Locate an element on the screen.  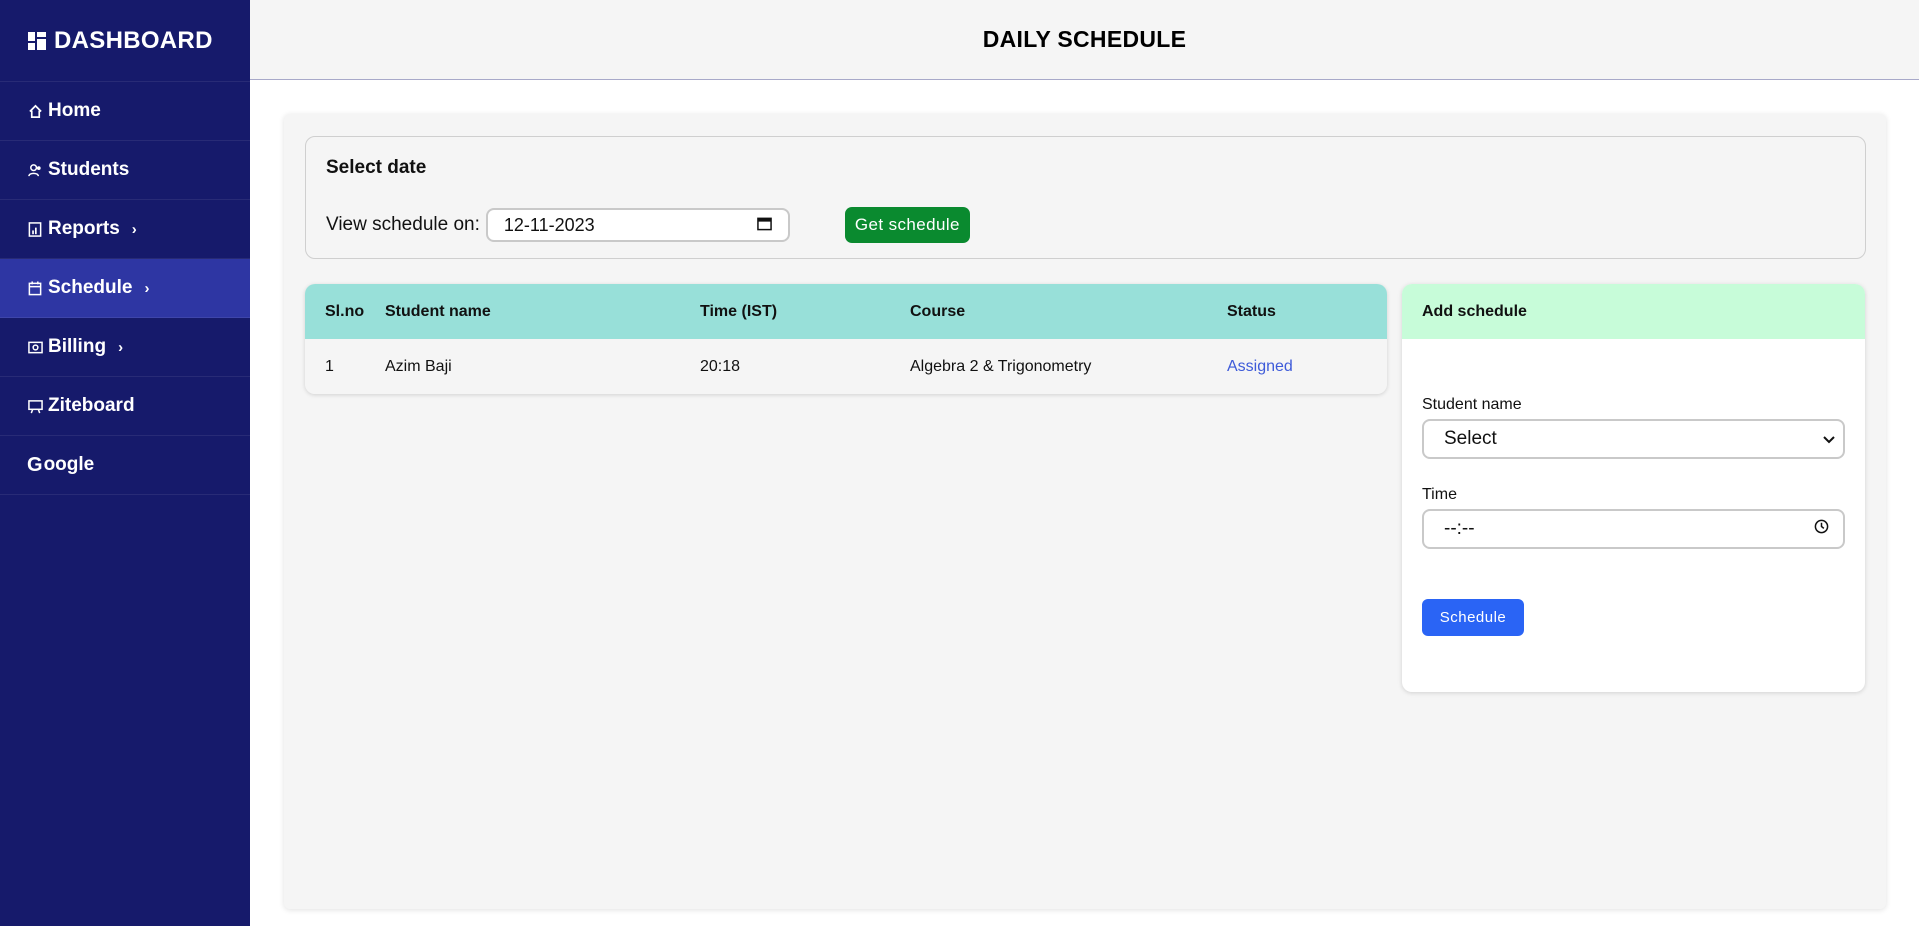
student-name-select: Select is located at coordinates (1633, 439).